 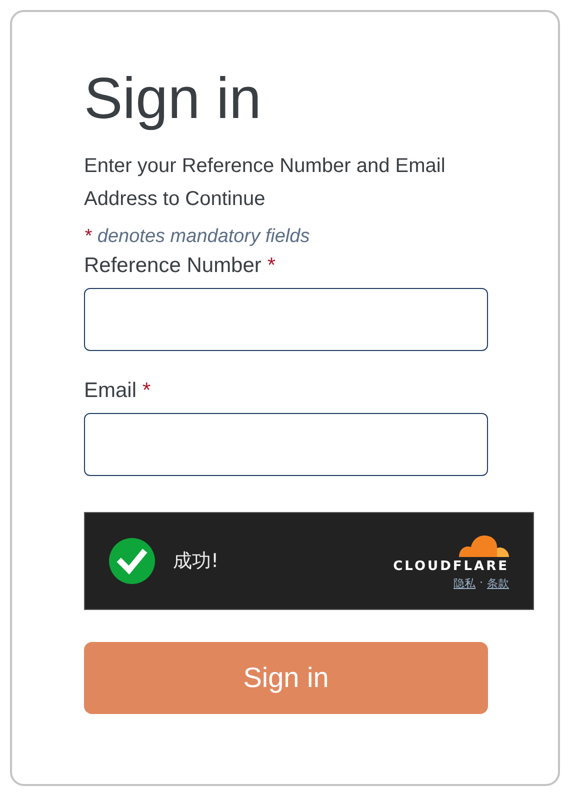 What do you see at coordinates (203, 237) in the screenshot?
I see `mandatory-note: denotes mandatory fields` at bounding box center [203, 237].